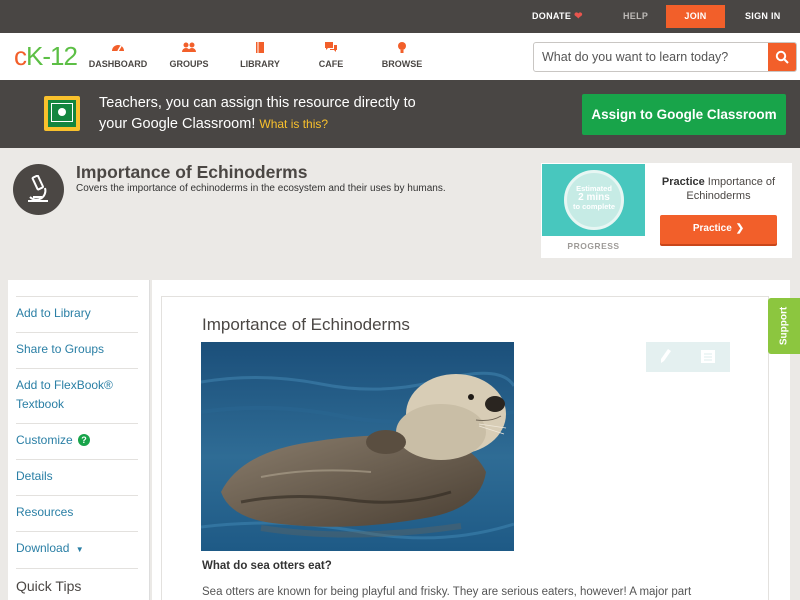 The image size is (800, 600). I want to click on practice-thumbnail: Estimated 2 mins to complete, so click(593, 200).